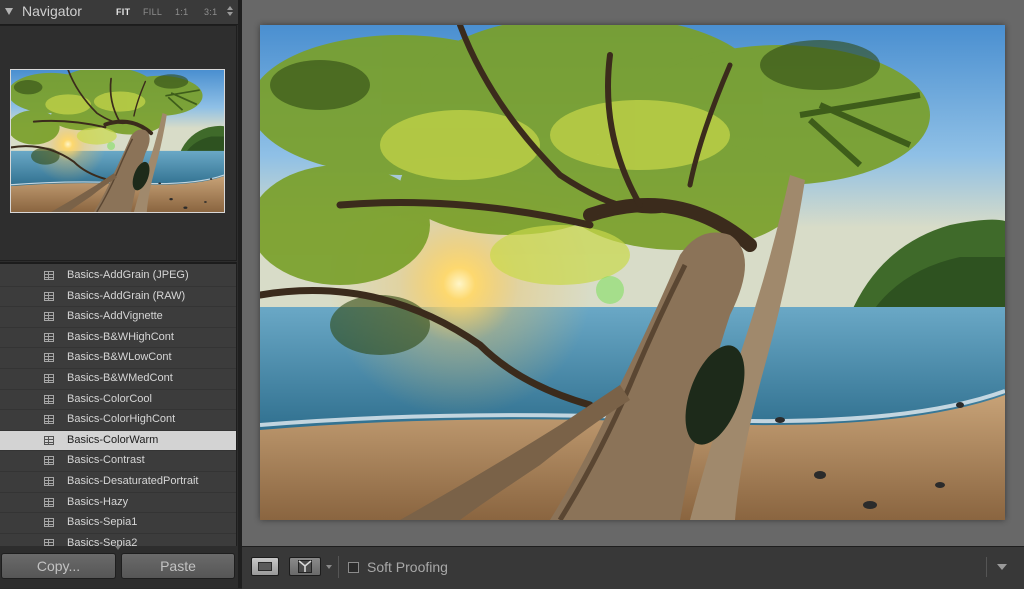 The height and width of the screenshot is (589, 1024). I want to click on preset-label: Basics-AddGrain (RAW), so click(126, 295).